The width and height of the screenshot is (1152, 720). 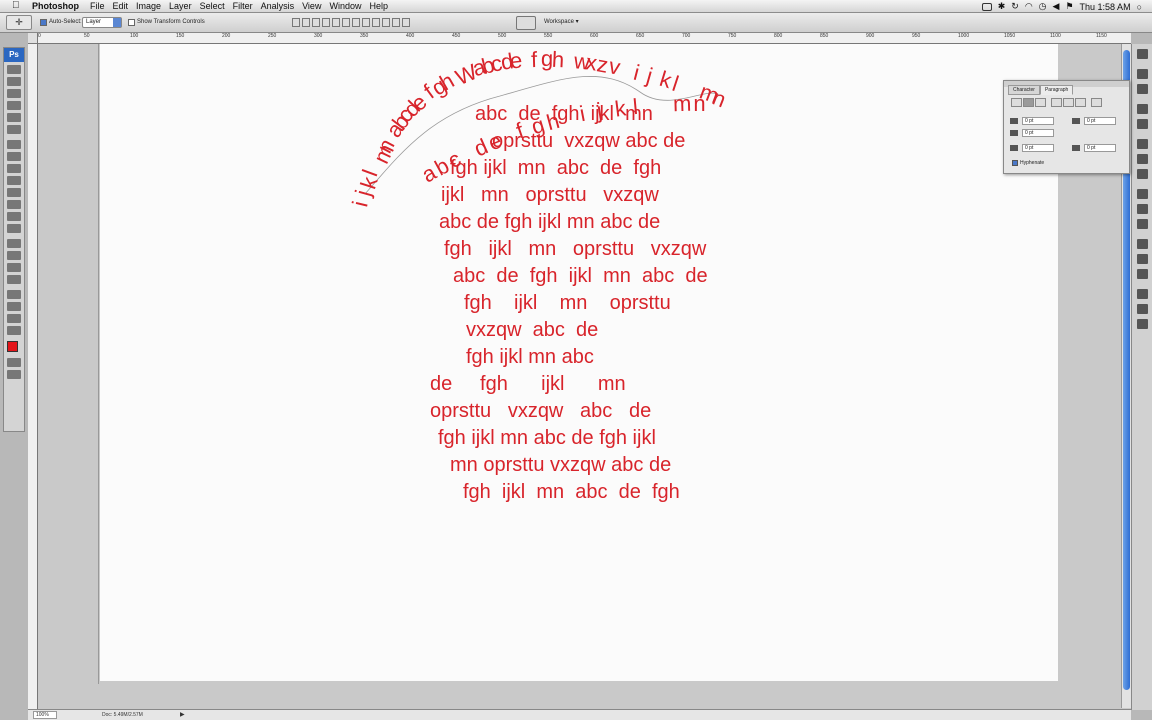 What do you see at coordinates (1080, 102) in the screenshot?
I see `justify-right-icon` at bounding box center [1080, 102].